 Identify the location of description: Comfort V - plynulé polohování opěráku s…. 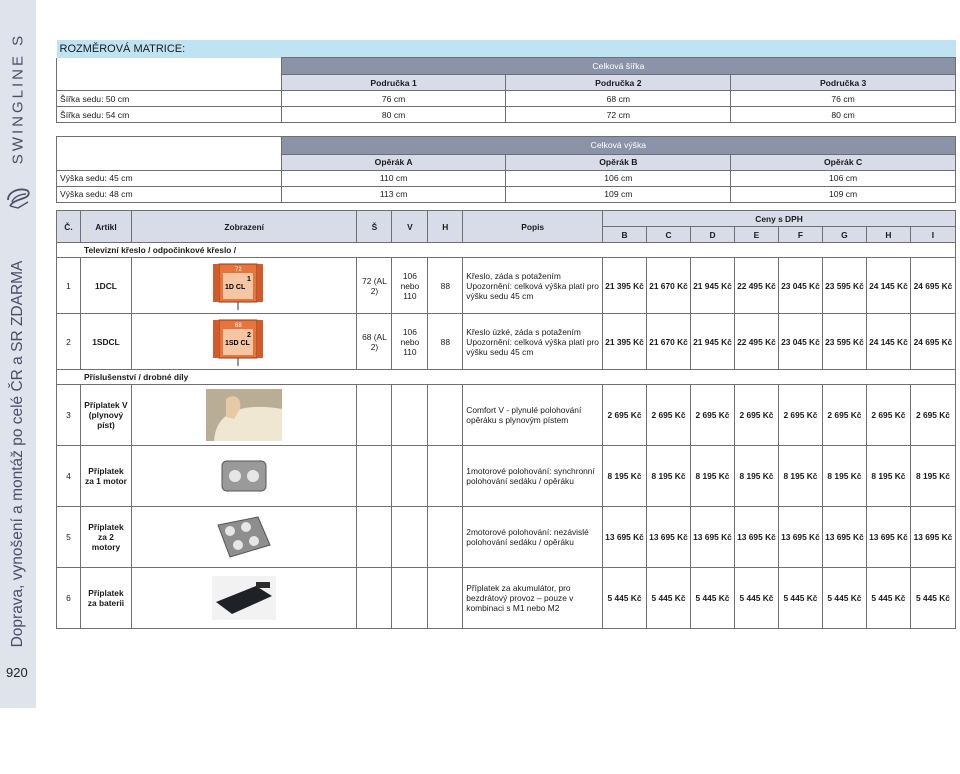
(533, 415).